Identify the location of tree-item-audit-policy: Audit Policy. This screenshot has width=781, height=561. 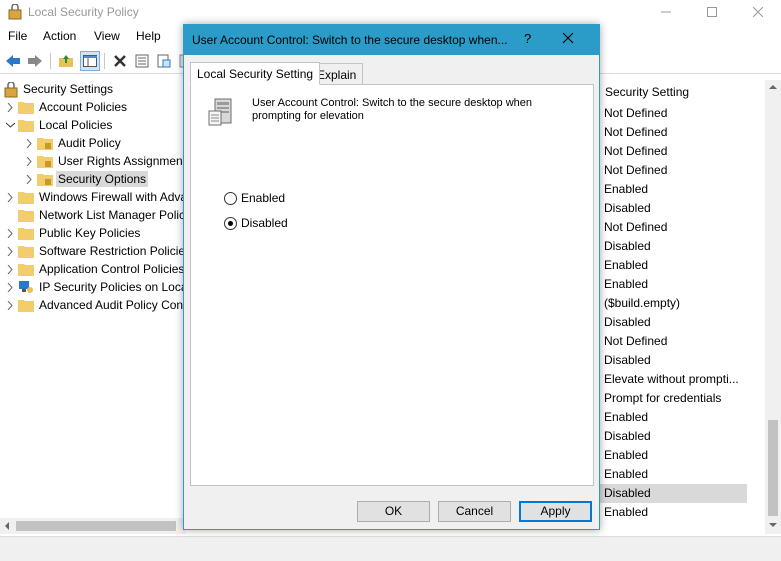
(73, 143).